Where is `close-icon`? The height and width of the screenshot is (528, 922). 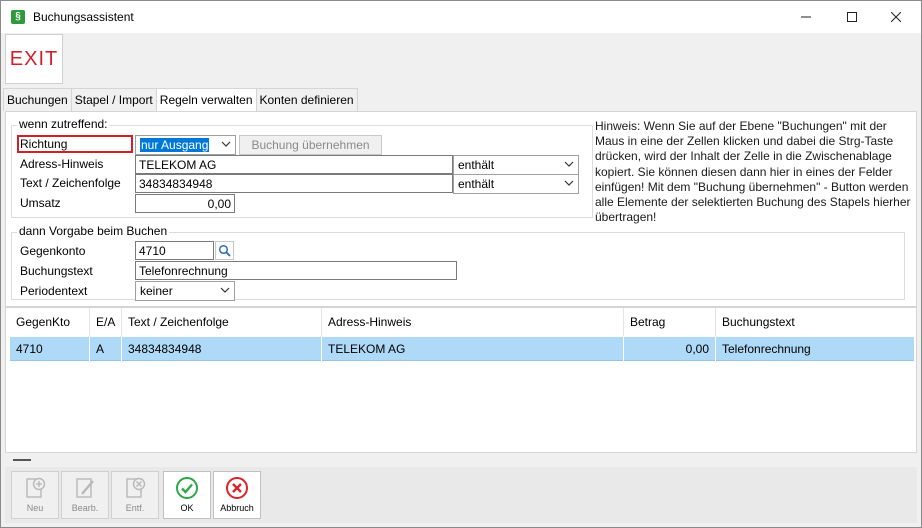
close-icon is located at coordinates (896, 17).